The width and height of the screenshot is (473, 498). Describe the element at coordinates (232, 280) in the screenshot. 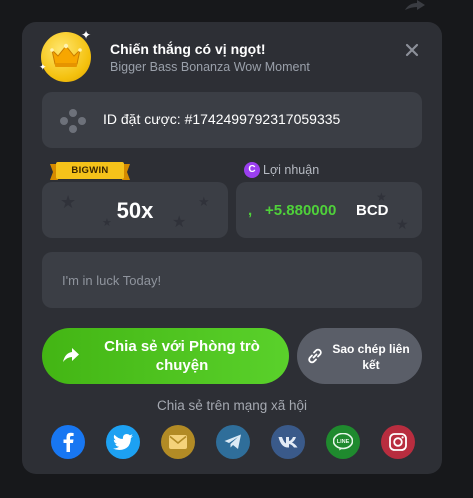

I see `share-message-input` at that location.